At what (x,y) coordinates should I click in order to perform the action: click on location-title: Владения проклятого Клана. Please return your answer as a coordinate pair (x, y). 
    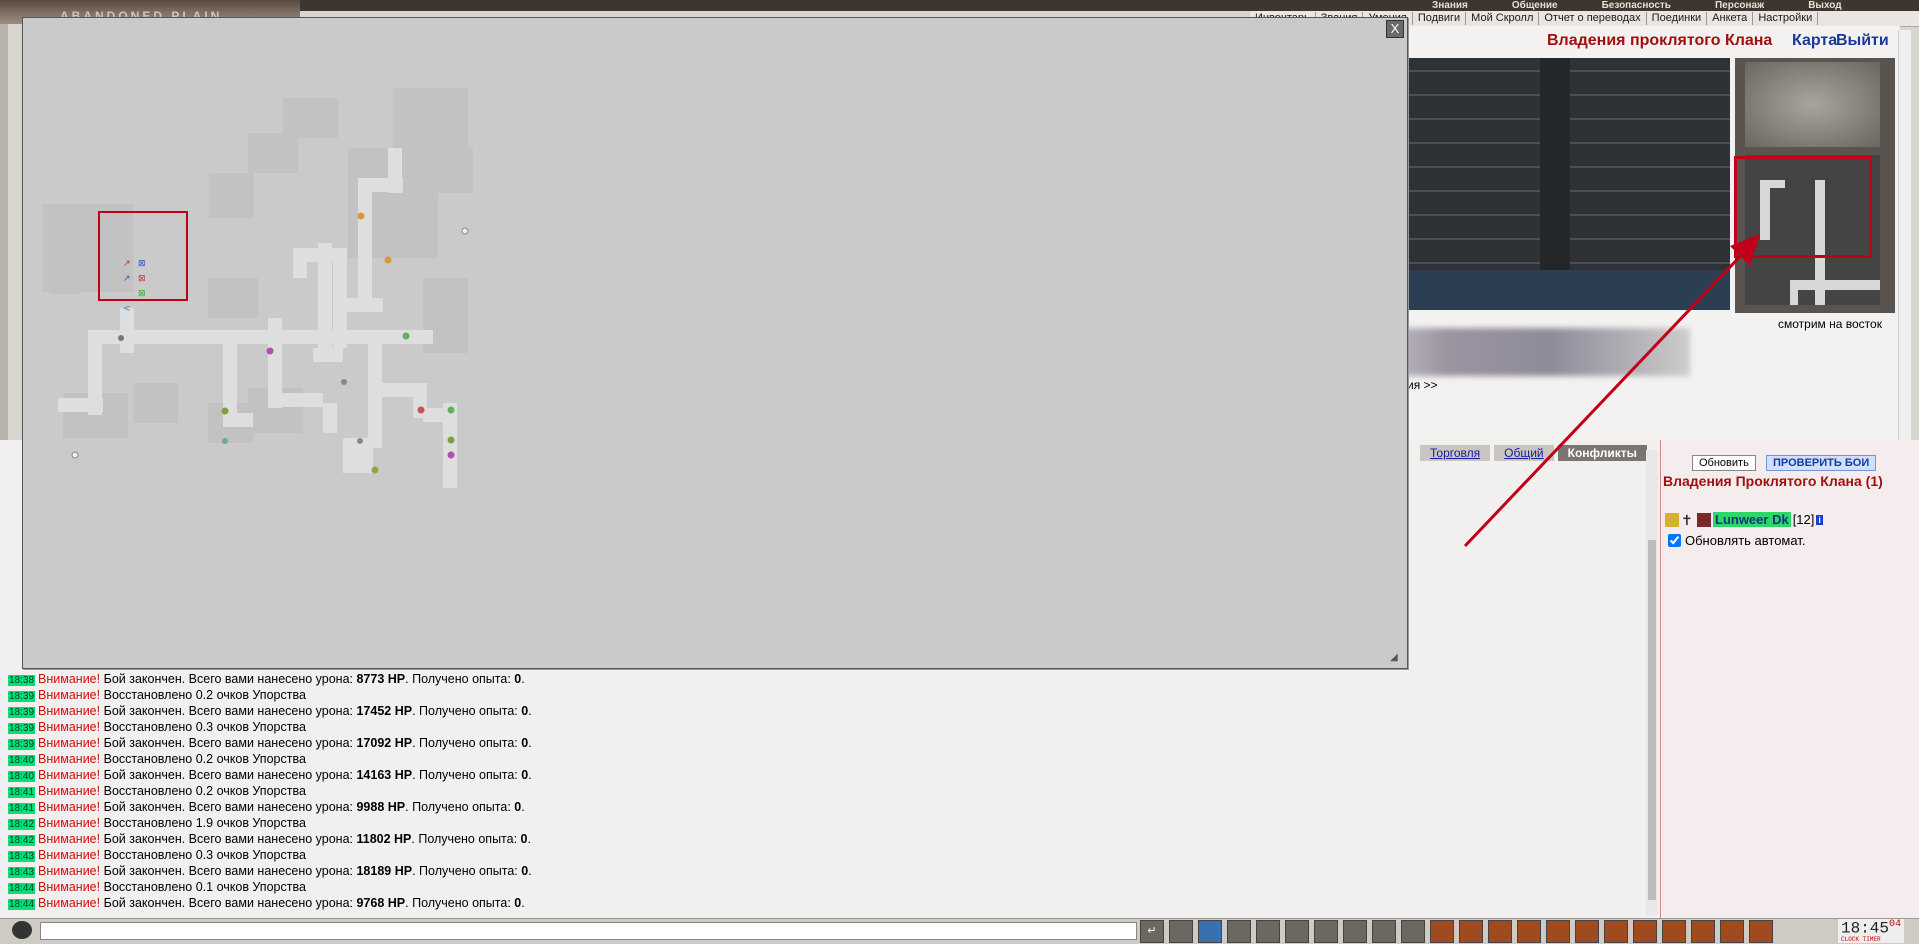
    Looking at the image, I should click on (1660, 40).